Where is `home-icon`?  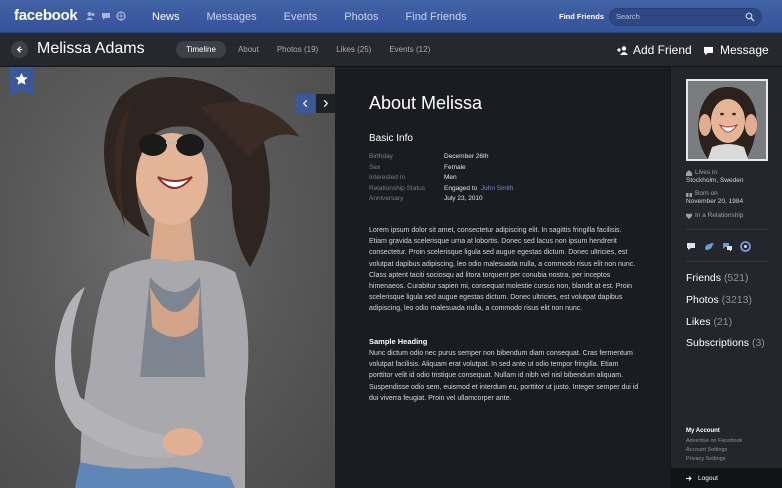
home-icon is located at coordinates (689, 173).